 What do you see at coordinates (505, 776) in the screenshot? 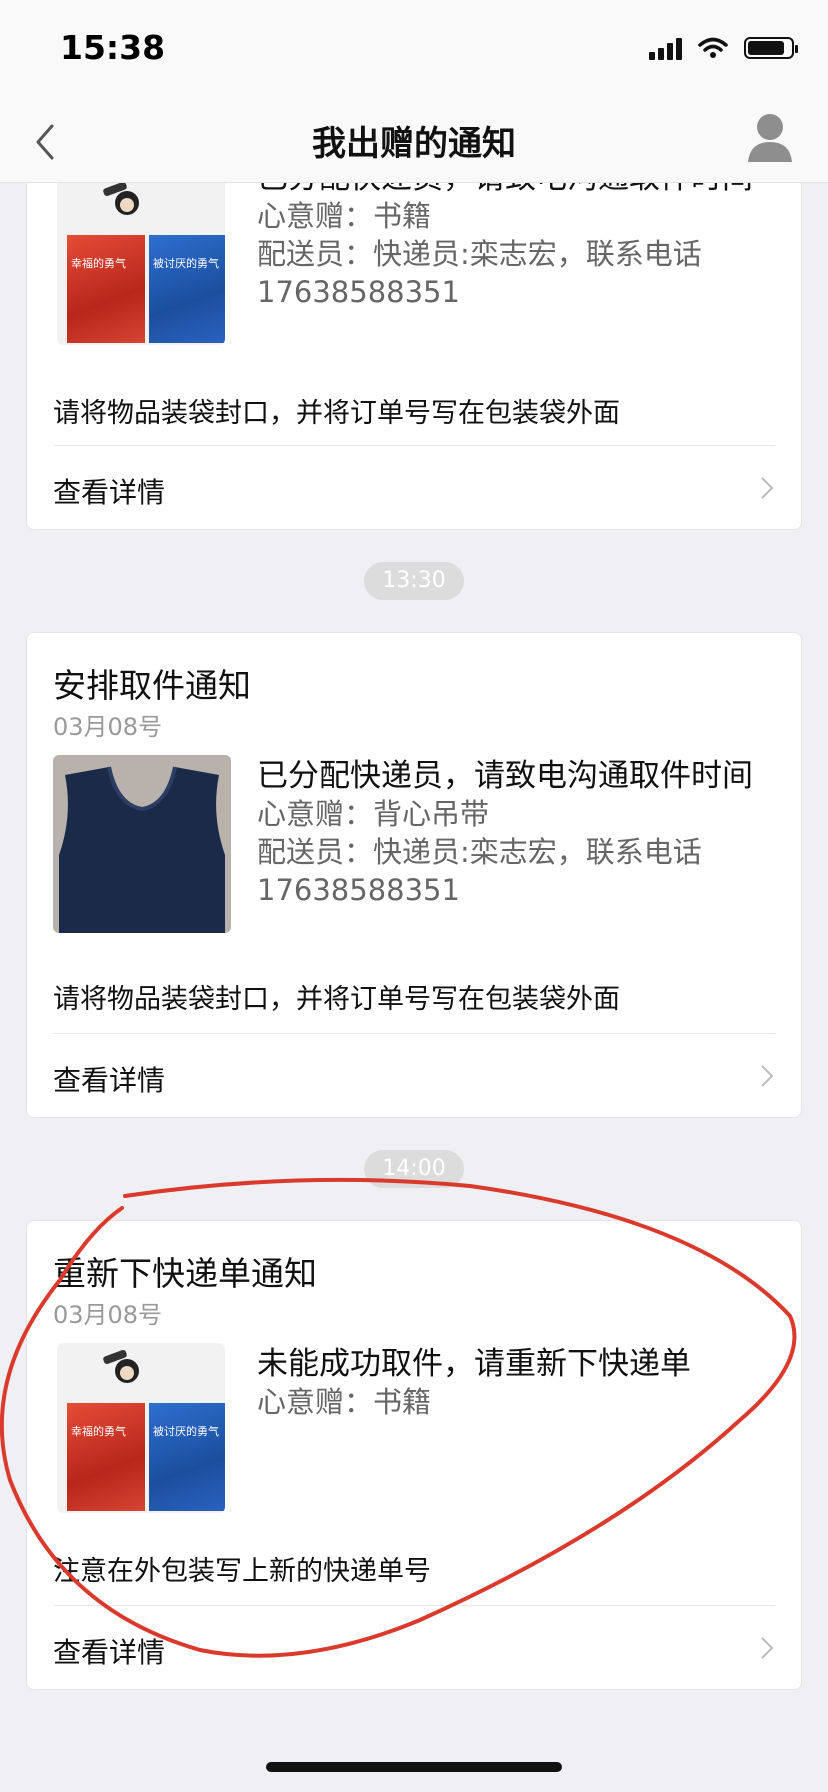
I see `card-main-text: 已分配快递员，请致电沟通取件时间` at bounding box center [505, 776].